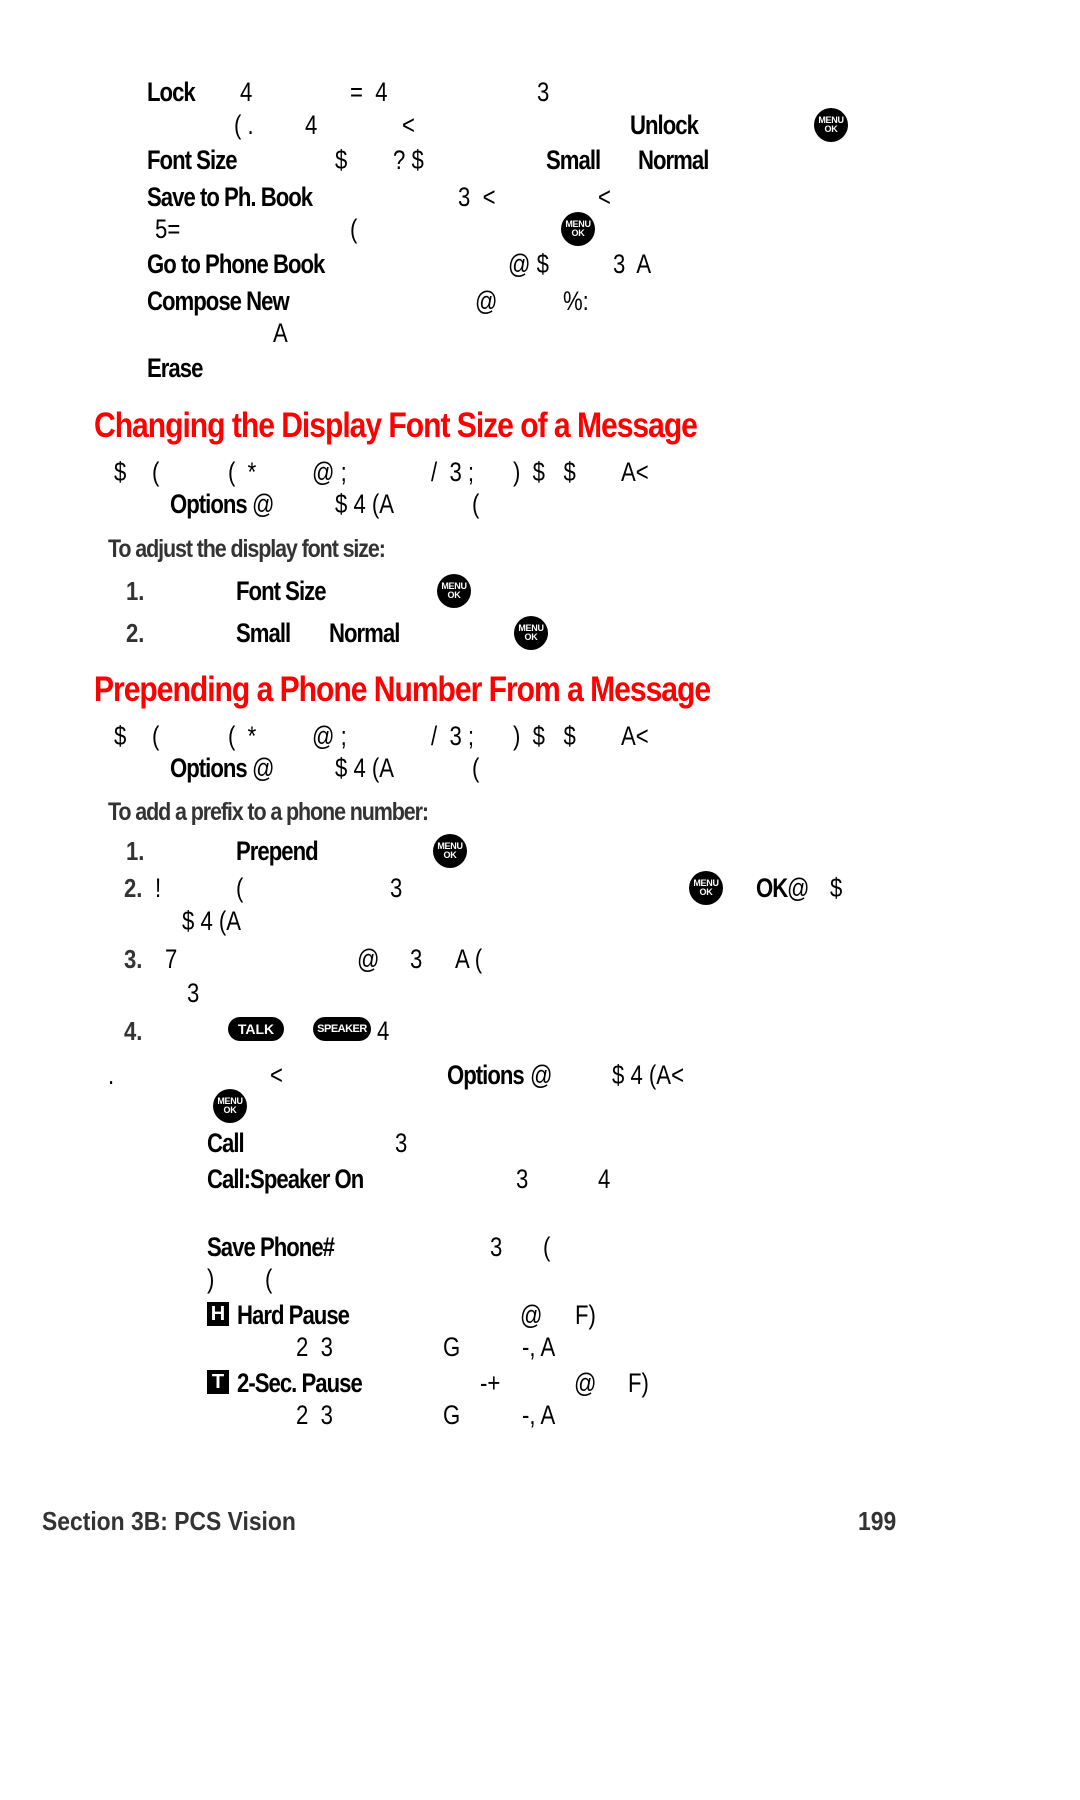 Image resolution: width=1080 pixels, height=1800 pixels. What do you see at coordinates (175, 368) in the screenshot?
I see `erase-label: Erase` at bounding box center [175, 368].